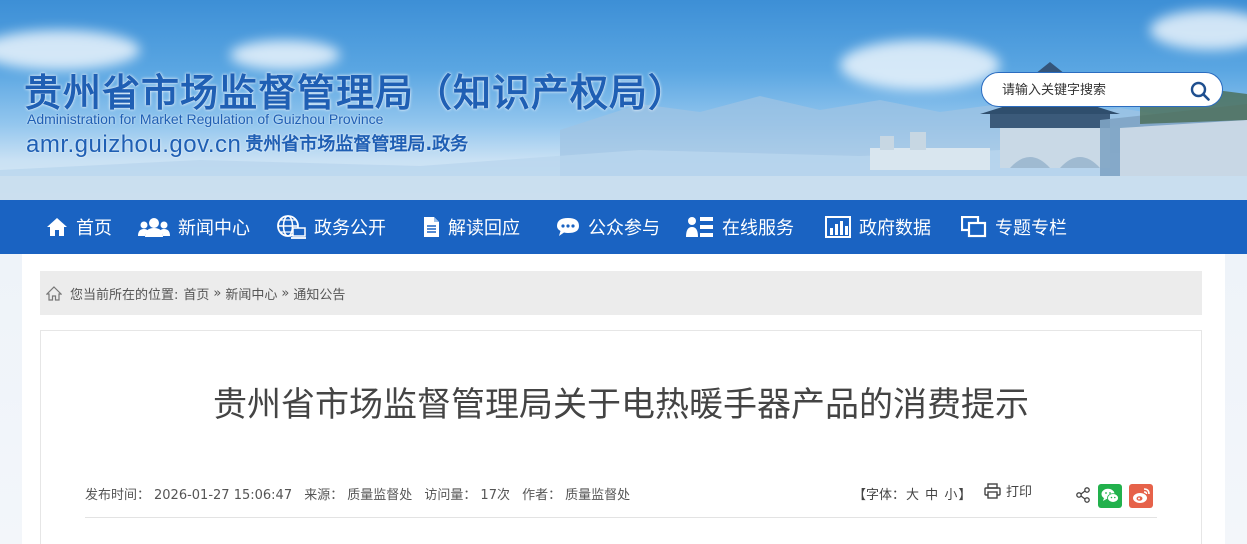 Image resolution: width=1247 pixels, height=544 pixels. I want to click on nav-item-participation: 公众参与, so click(608, 227).